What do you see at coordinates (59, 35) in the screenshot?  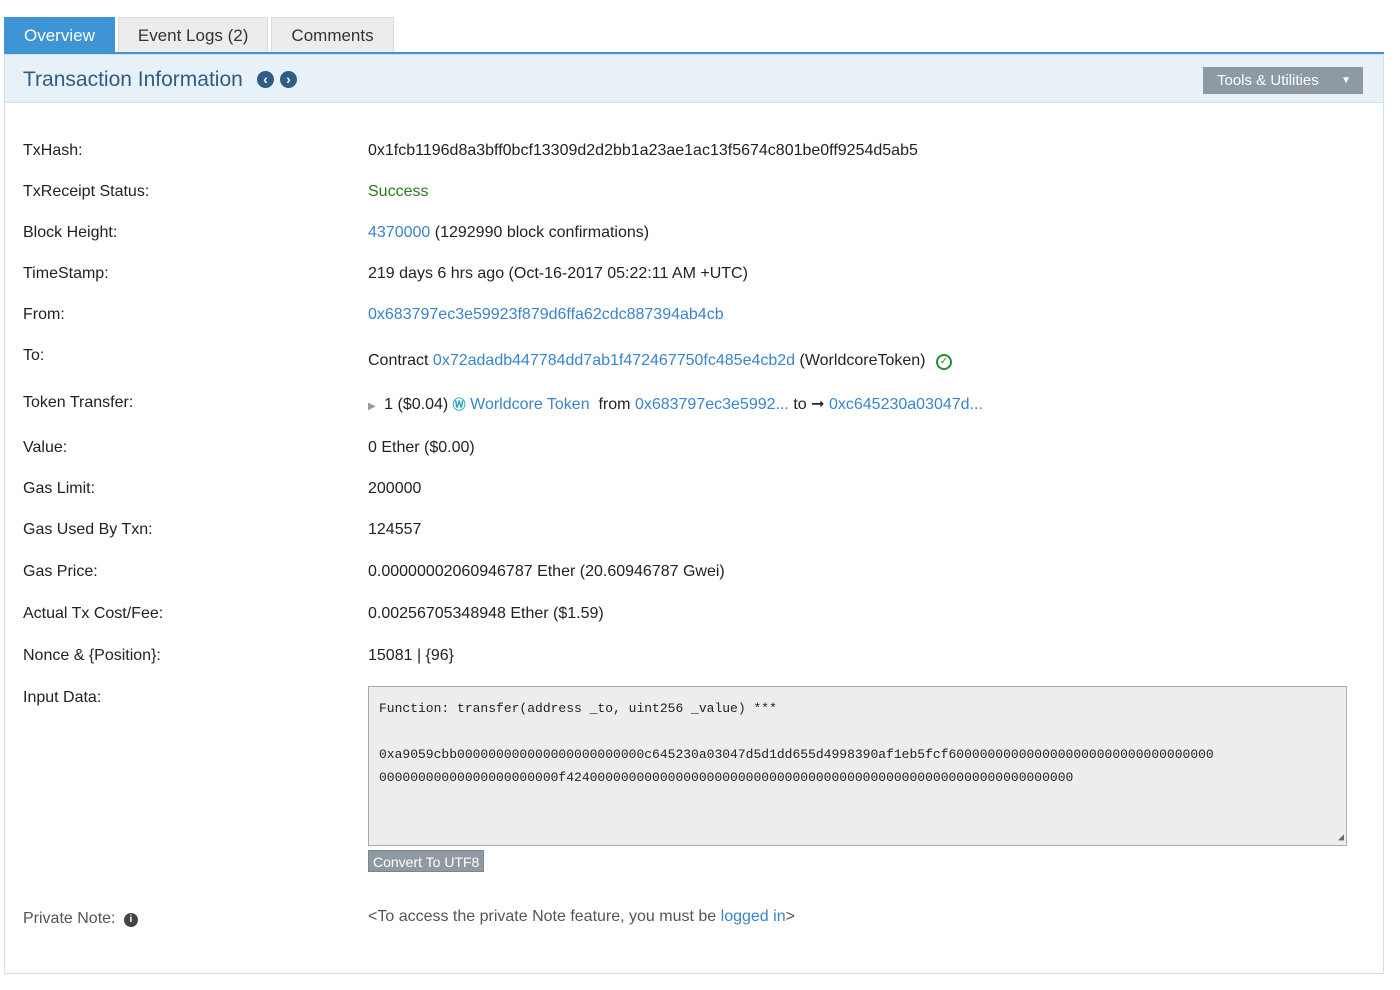 I see `tab-overview: Overview` at bounding box center [59, 35].